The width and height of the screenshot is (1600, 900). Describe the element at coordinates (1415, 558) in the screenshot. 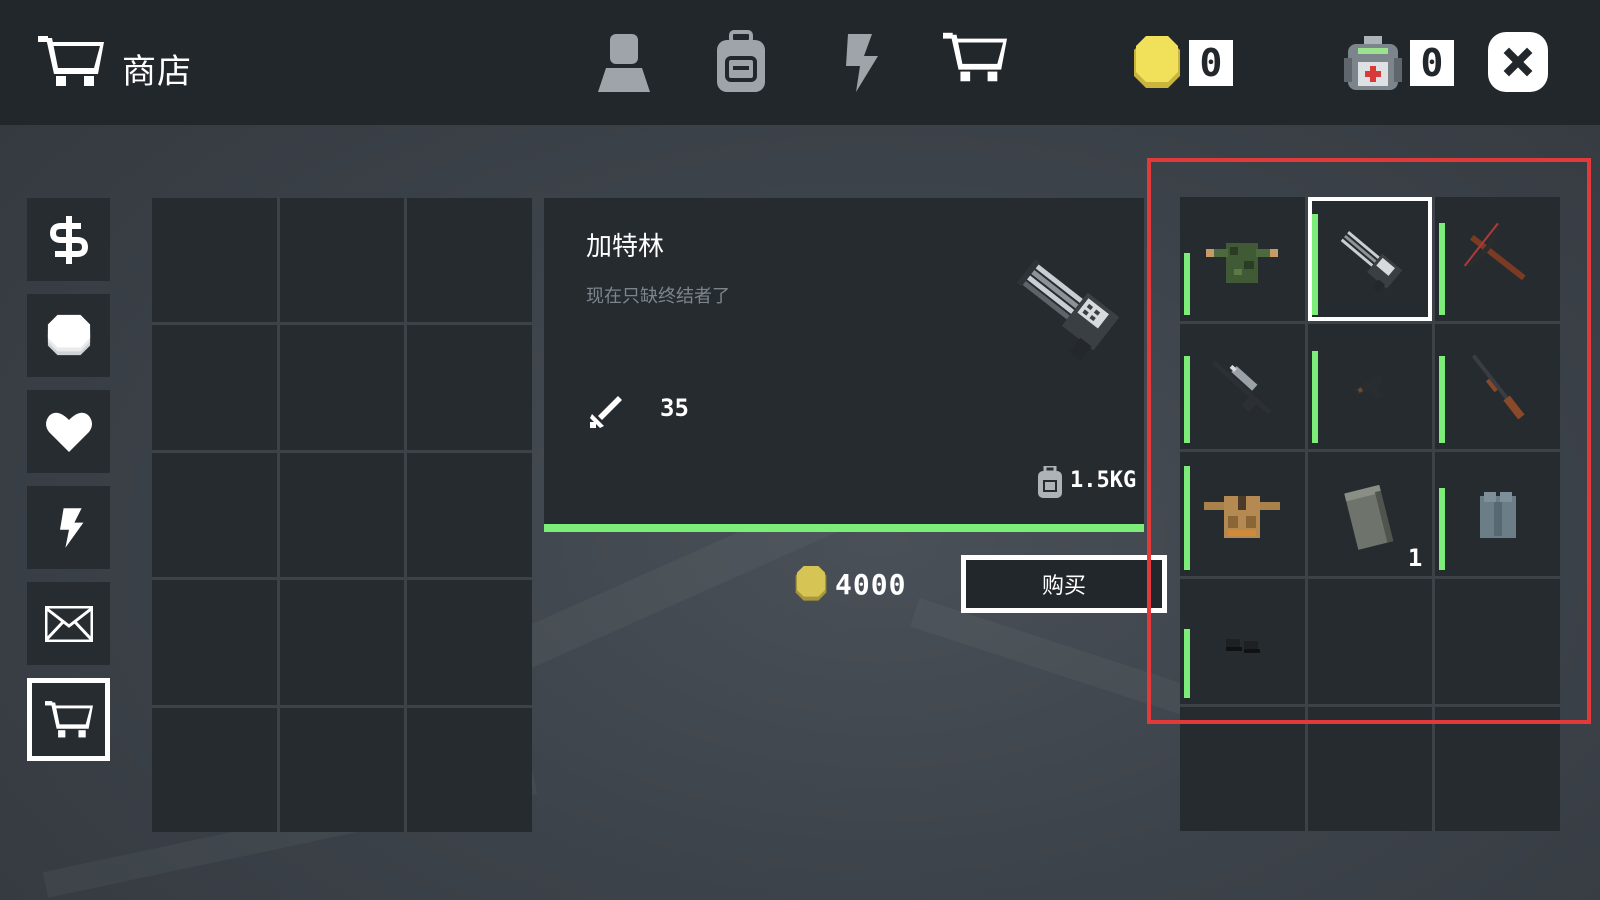

I see `item-quantity: 1` at that location.